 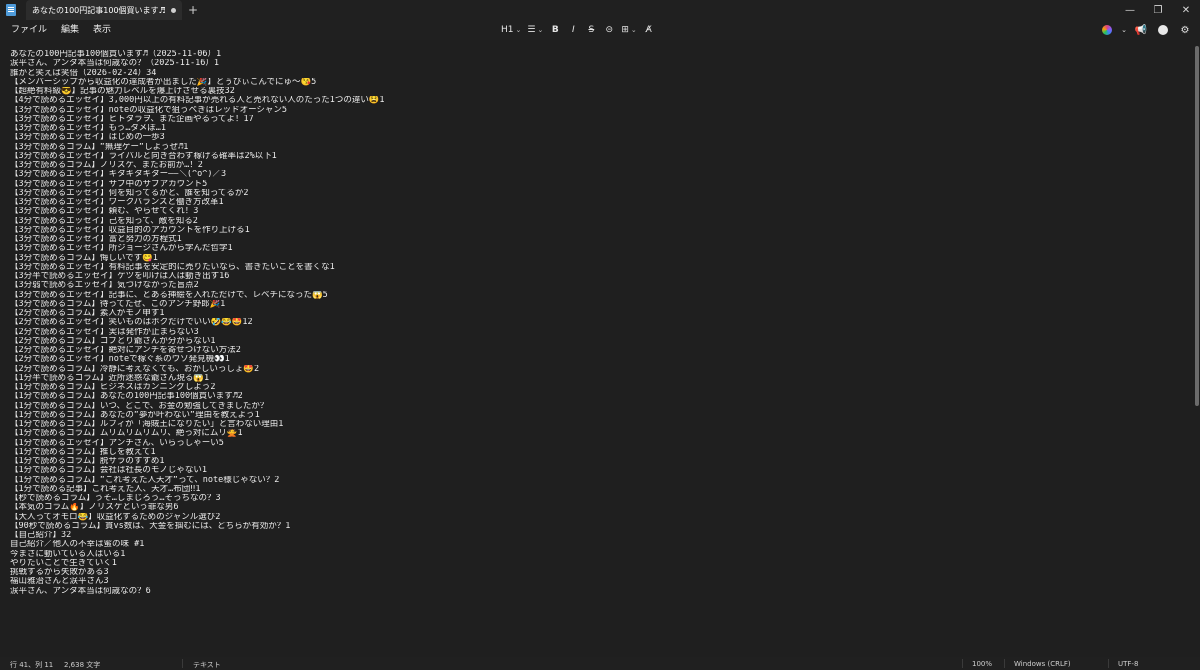 What do you see at coordinates (1158, 10) in the screenshot?
I see `maximize-button: ❐` at bounding box center [1158, 10].